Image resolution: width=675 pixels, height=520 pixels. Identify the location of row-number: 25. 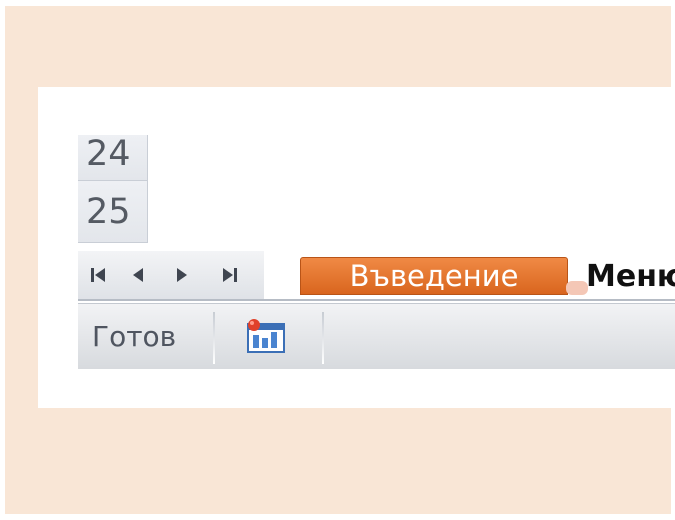
(108, 212).